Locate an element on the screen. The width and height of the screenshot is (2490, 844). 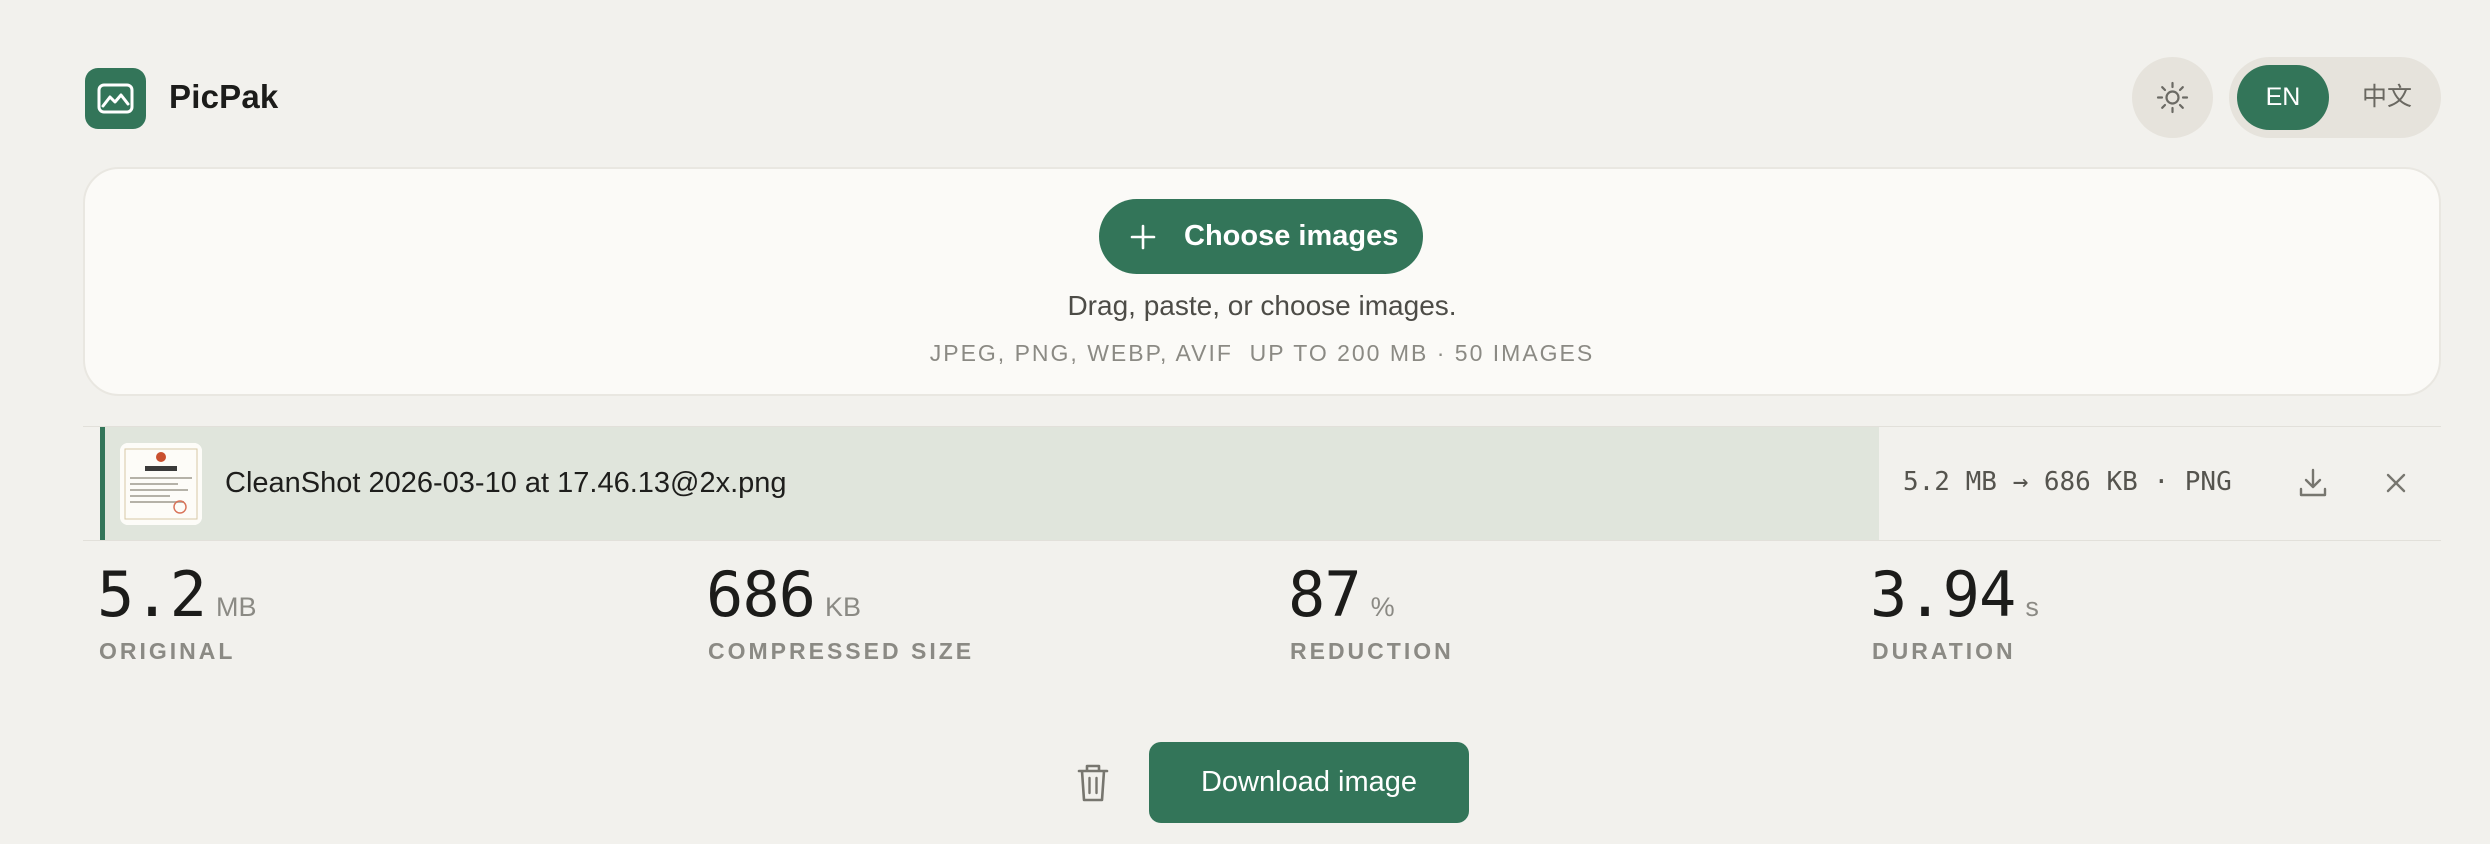
stat-compressed-unit: KB is located at coordinates (843, 607).